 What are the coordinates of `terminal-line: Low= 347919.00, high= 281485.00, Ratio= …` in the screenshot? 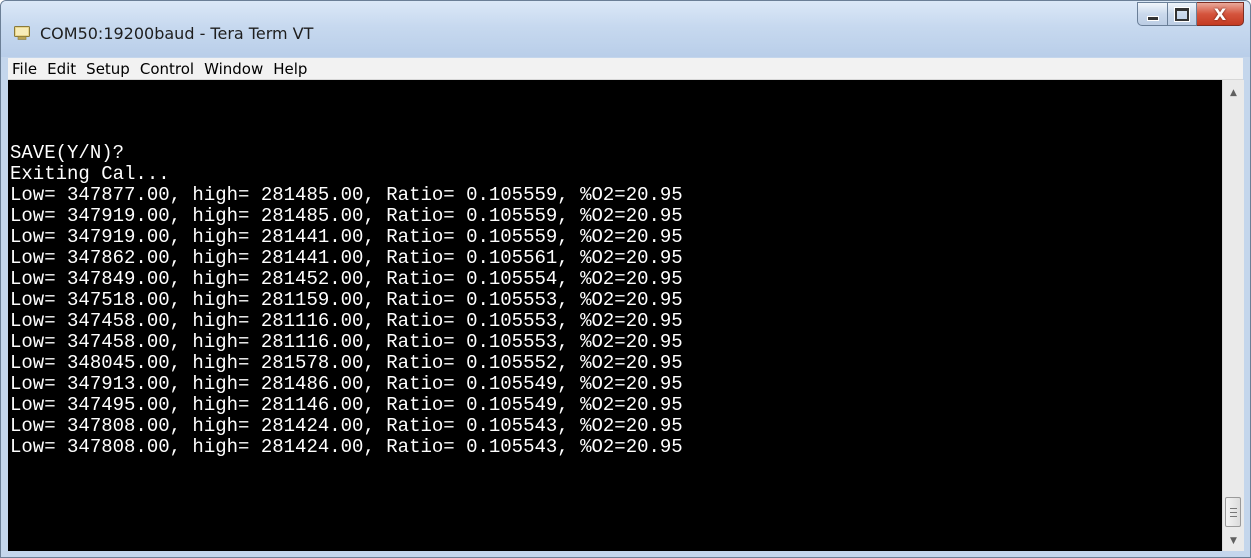 It's located at (346, 216).